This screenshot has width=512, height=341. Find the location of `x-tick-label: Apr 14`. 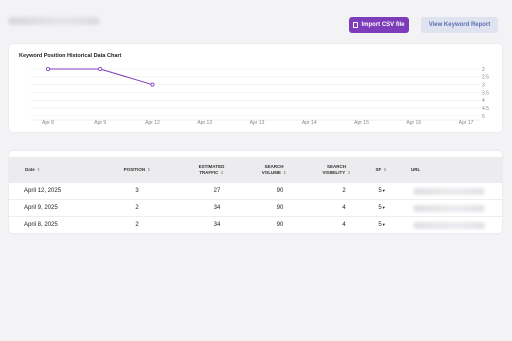

x-tick-label: Apr 14 is located at coordinates (309, 123).